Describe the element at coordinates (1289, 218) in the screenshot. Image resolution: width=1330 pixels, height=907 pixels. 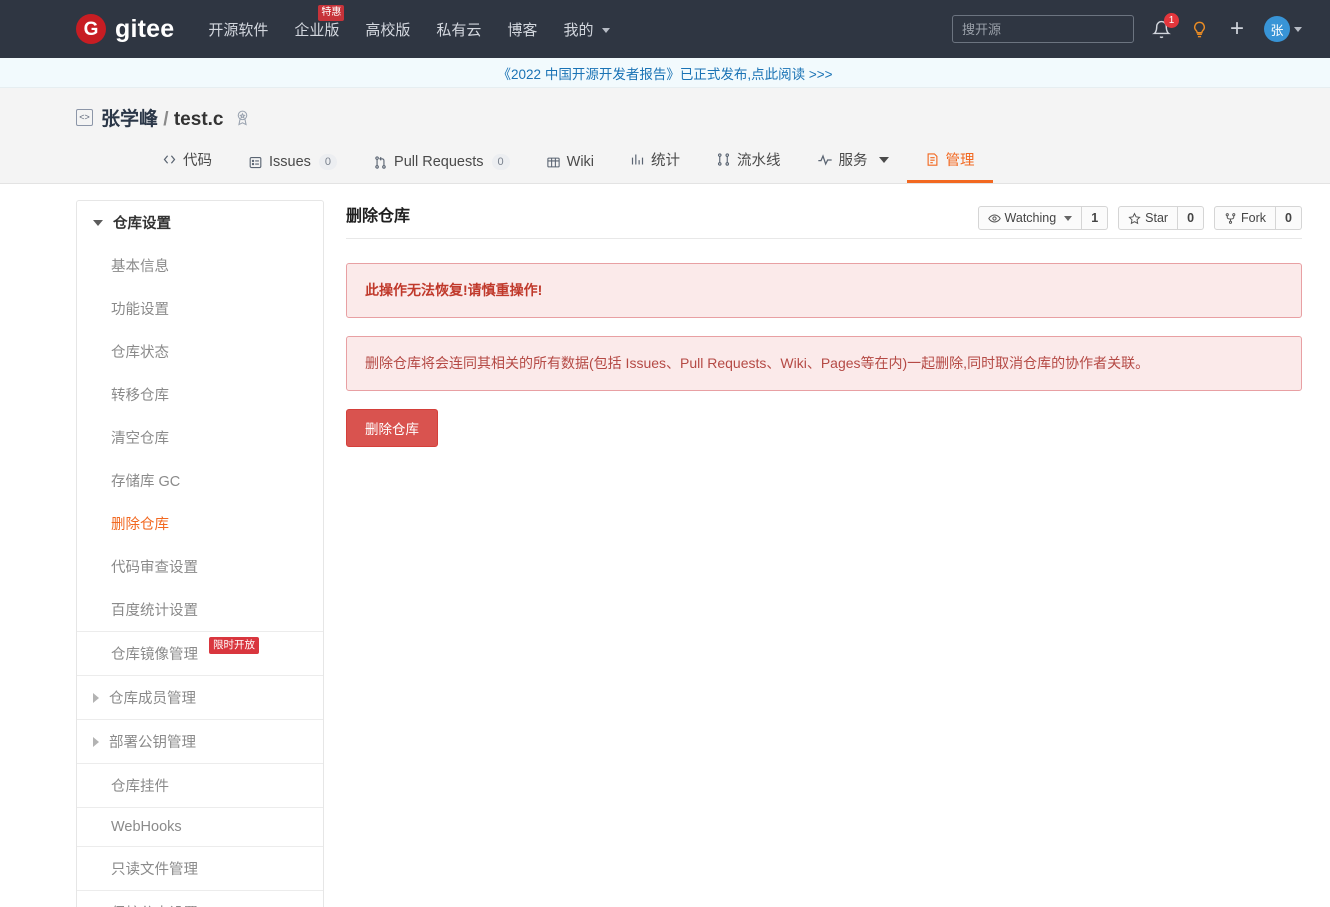
I see `fork-count: 0` at that location.